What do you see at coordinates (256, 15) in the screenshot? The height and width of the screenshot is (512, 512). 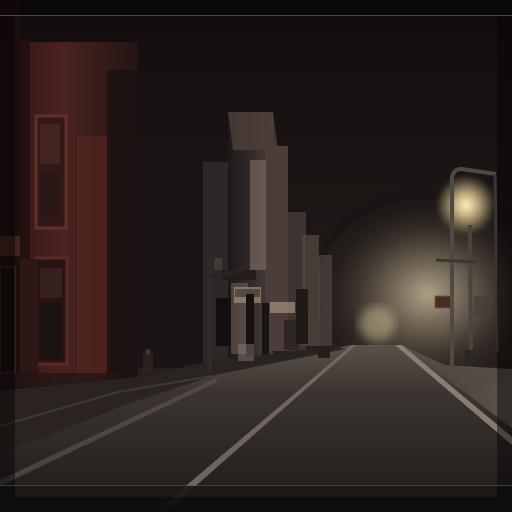 I see `top-rule` at bounding box center [256, 15].